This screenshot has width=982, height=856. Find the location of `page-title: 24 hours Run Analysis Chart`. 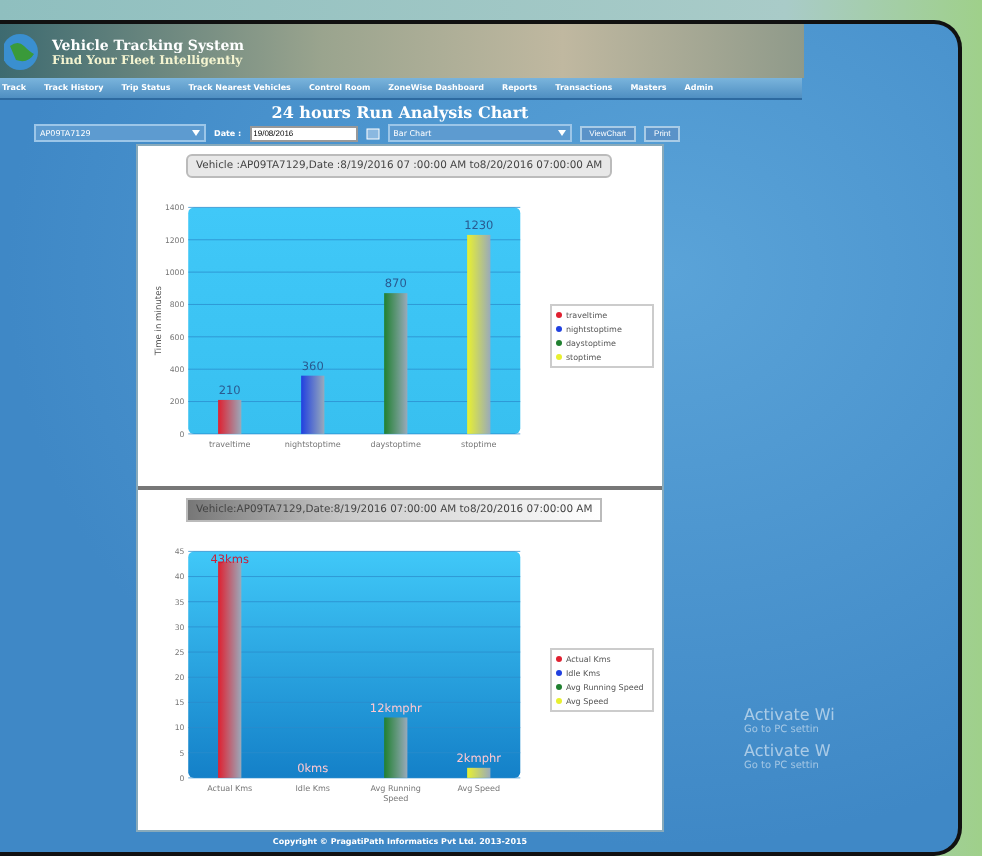

page-title: 24 hours Run Analysis Chart is located at coordinates (400, 111).